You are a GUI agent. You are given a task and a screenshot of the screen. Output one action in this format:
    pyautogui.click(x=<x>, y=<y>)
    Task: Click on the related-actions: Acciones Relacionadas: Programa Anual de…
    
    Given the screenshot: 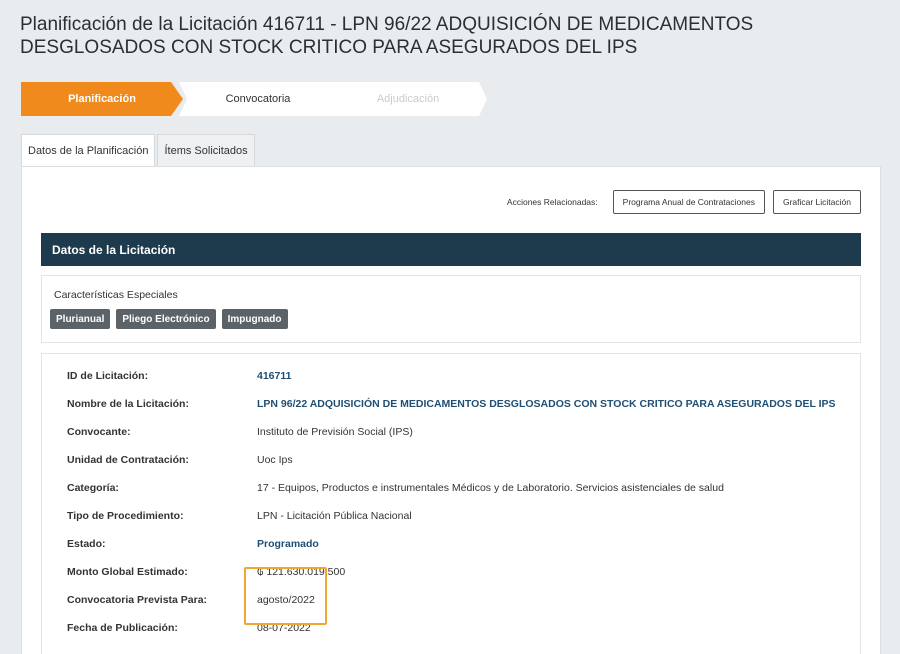 What is the action you would take?
    pyautogui.click(x=684, y=202)
    